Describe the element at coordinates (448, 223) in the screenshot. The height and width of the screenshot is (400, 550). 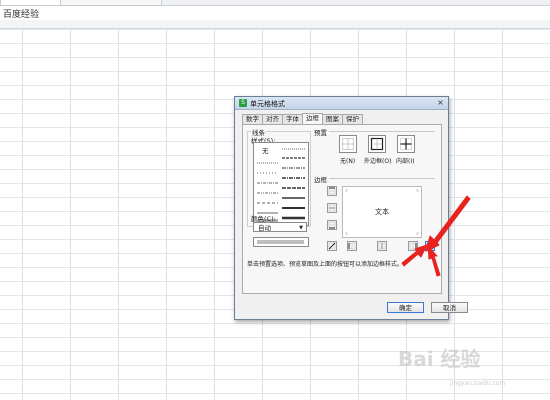
I see `annotation-arrow-upper` at that location.